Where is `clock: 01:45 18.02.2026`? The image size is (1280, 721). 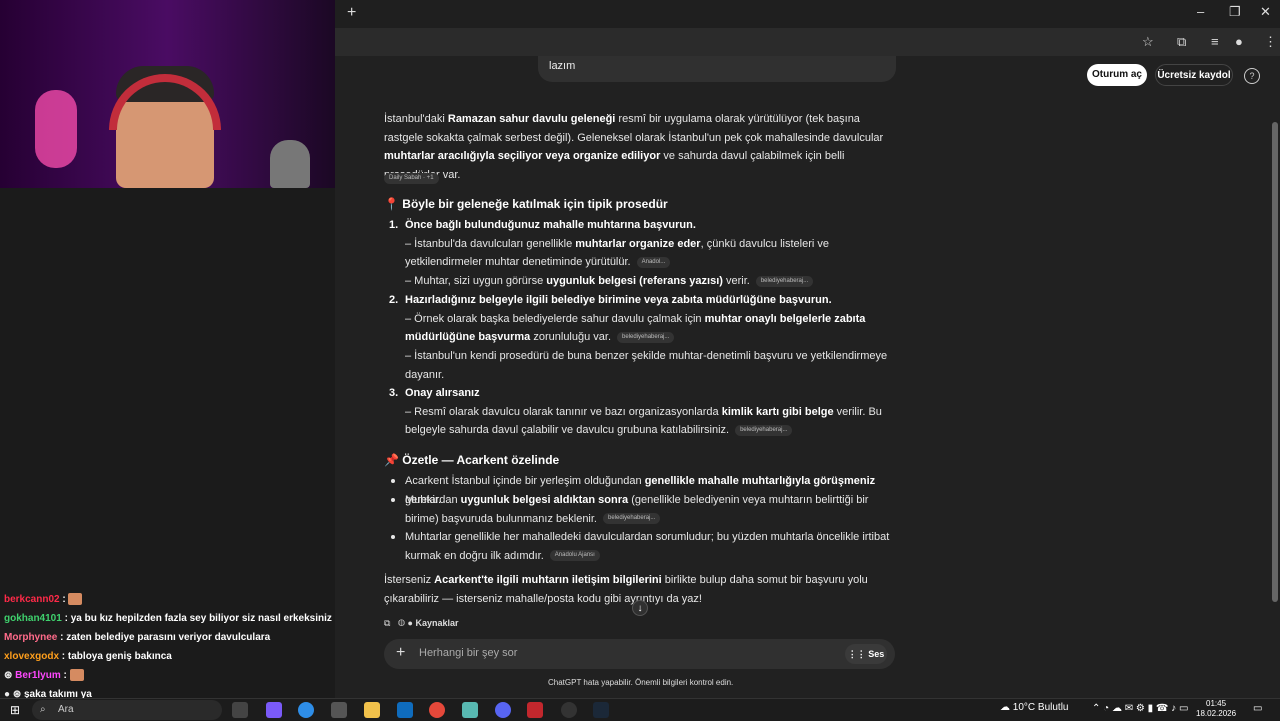 clock: 01:45 18.02.2026 is located at coordinates (1216, 709).